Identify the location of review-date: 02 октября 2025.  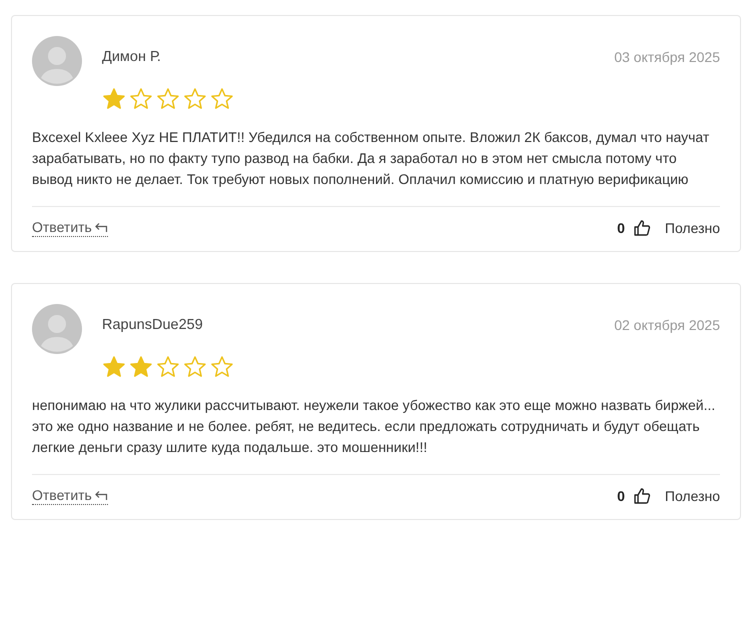
(667, 325).